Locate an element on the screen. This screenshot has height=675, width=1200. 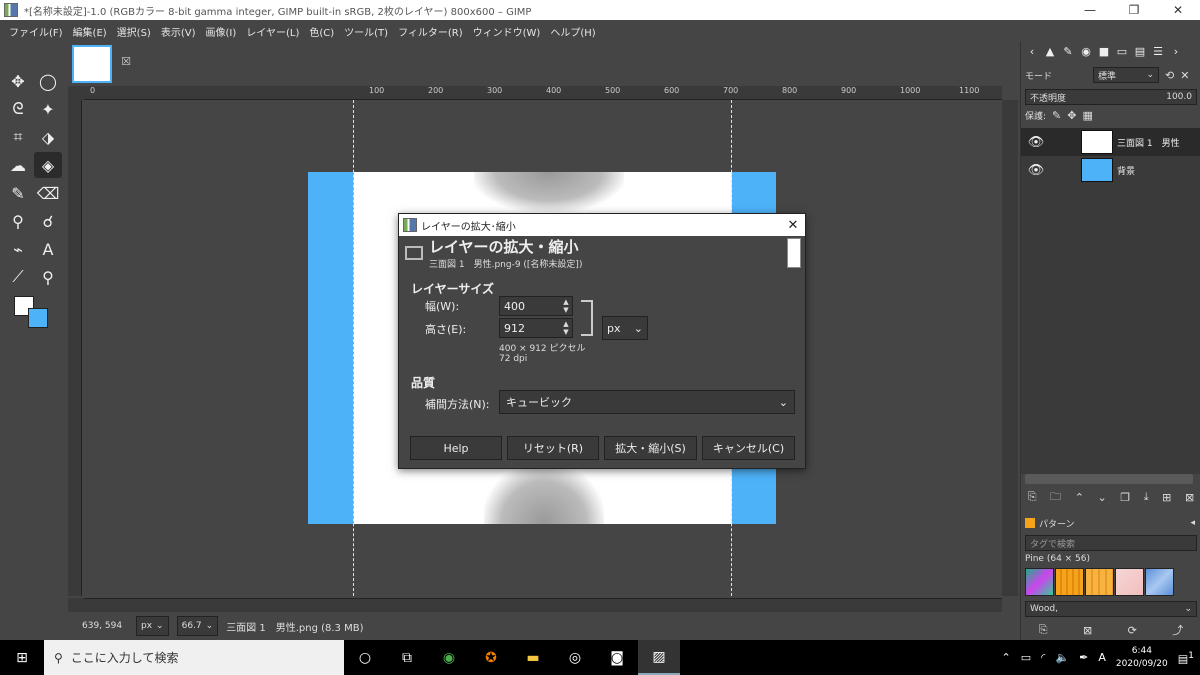
menu-file: ファイル(F) is located at coordinates (36, 31).